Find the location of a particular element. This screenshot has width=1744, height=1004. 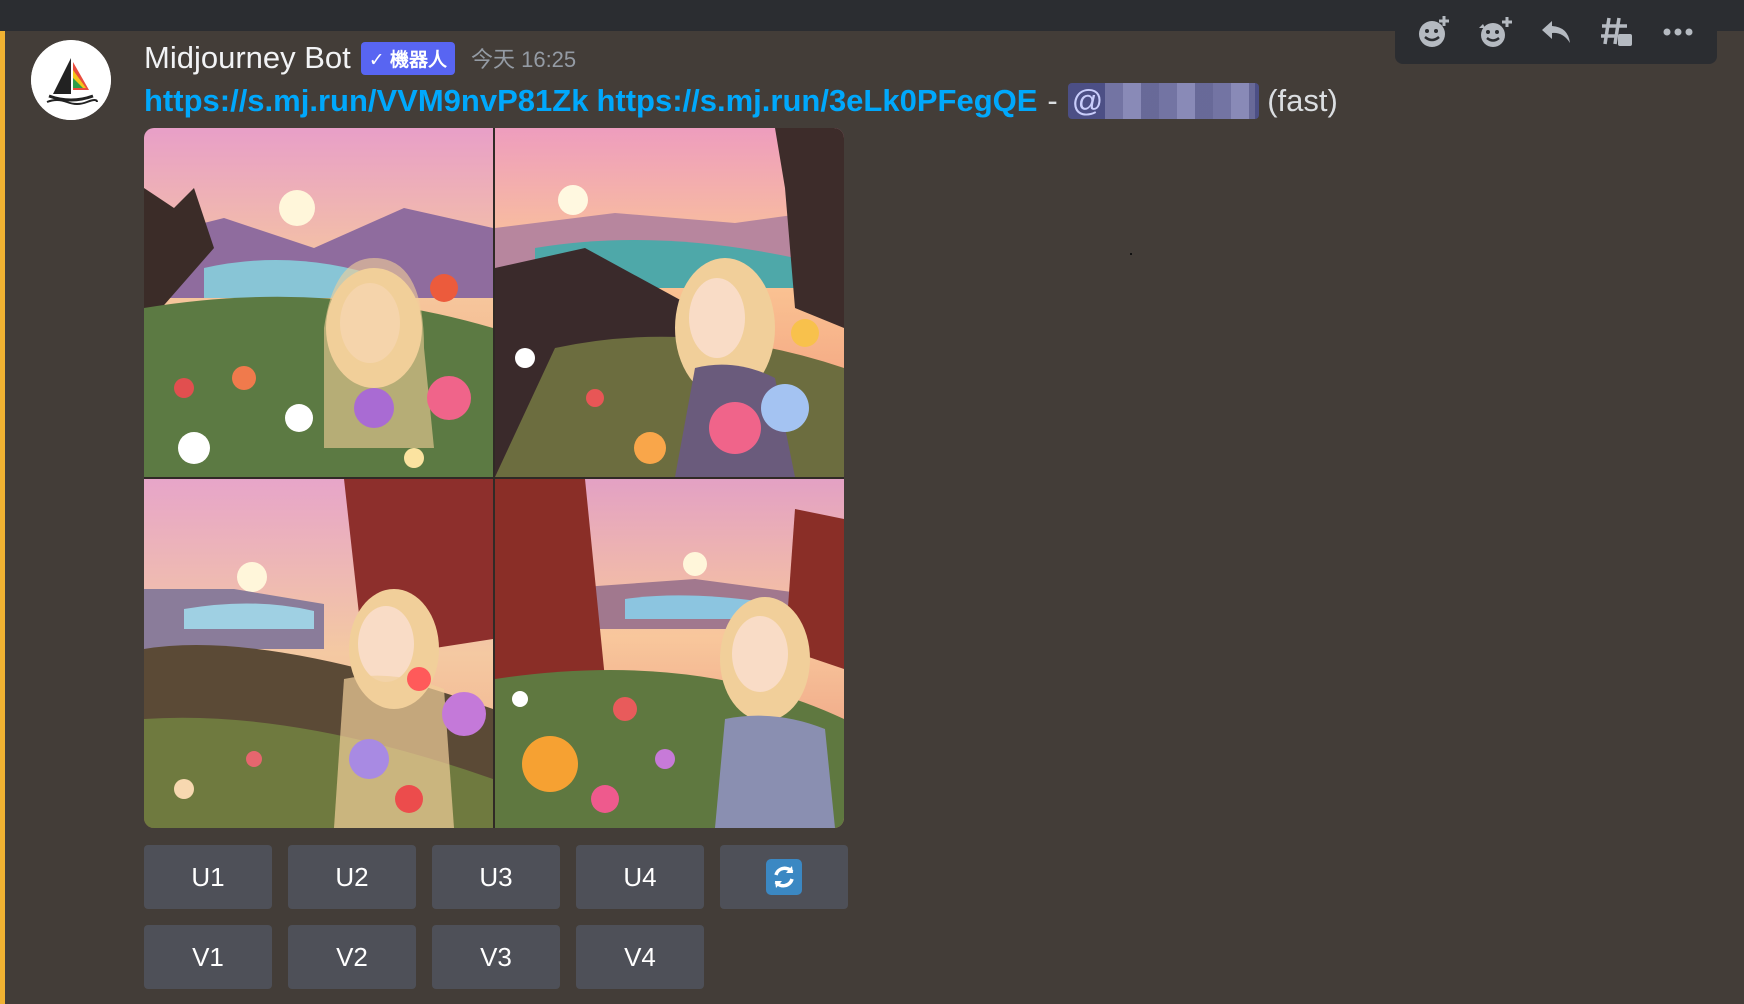

timestamp: 今天 16:25 is located at coordinates (523, 58).